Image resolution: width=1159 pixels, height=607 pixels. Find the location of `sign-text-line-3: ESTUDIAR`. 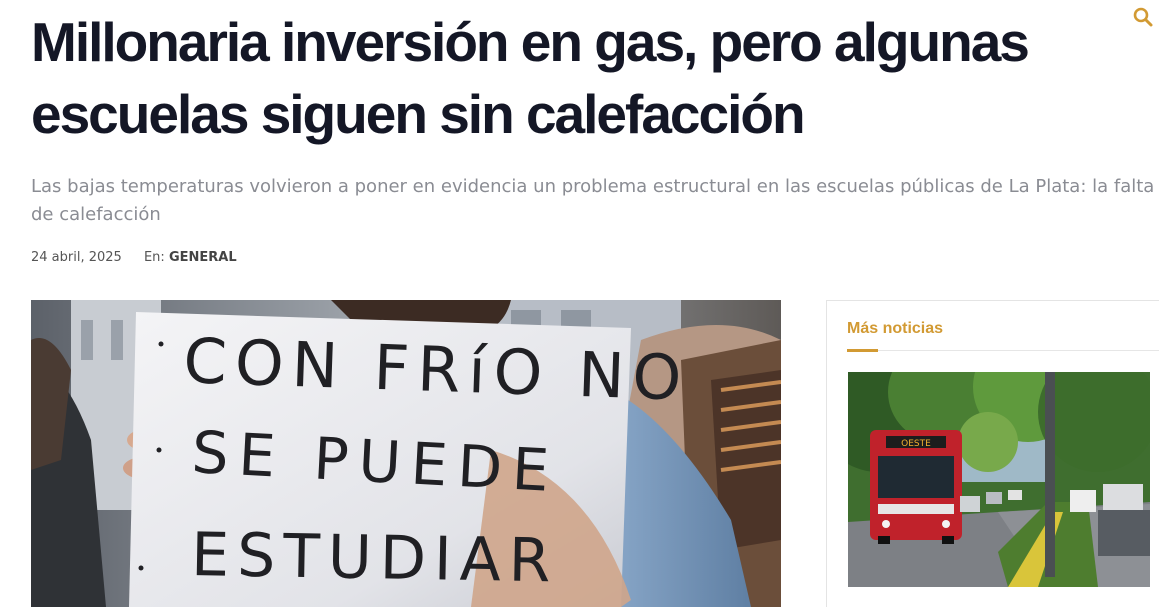

sign-text-line-3: ESTUDIAR is located at coordinates (375, 558).